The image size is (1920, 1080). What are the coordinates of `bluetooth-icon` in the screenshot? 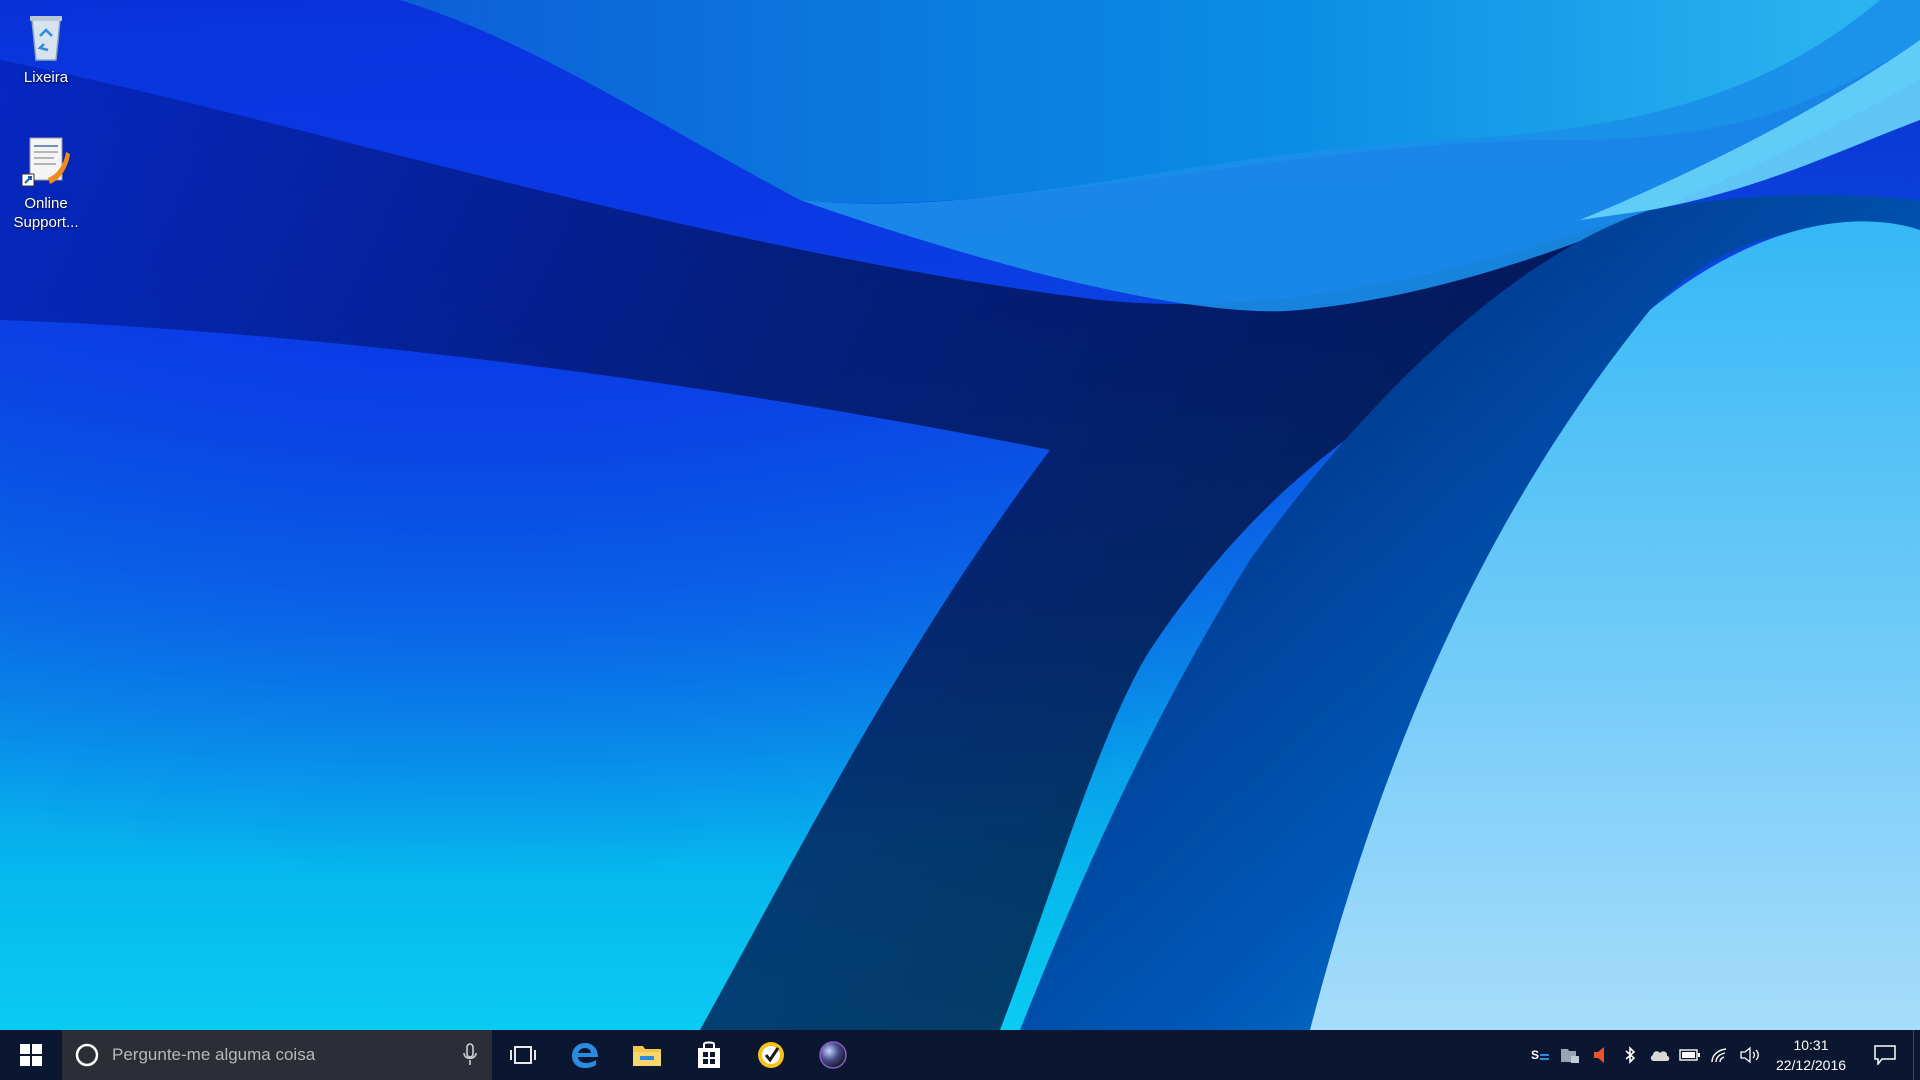 It's located at (1630, 1055).